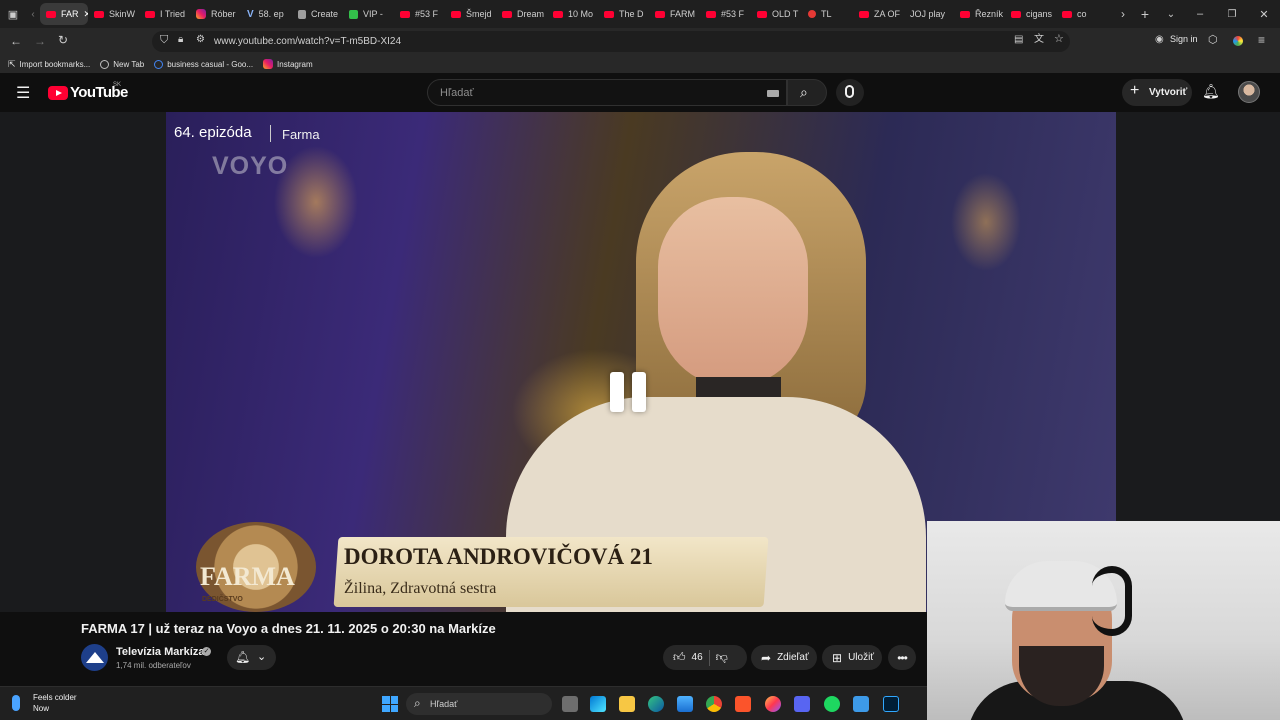  What do you see at coordinates (773, 704) in the screenshot?
I see `firefox-icon` at bounding box center [773, 704].